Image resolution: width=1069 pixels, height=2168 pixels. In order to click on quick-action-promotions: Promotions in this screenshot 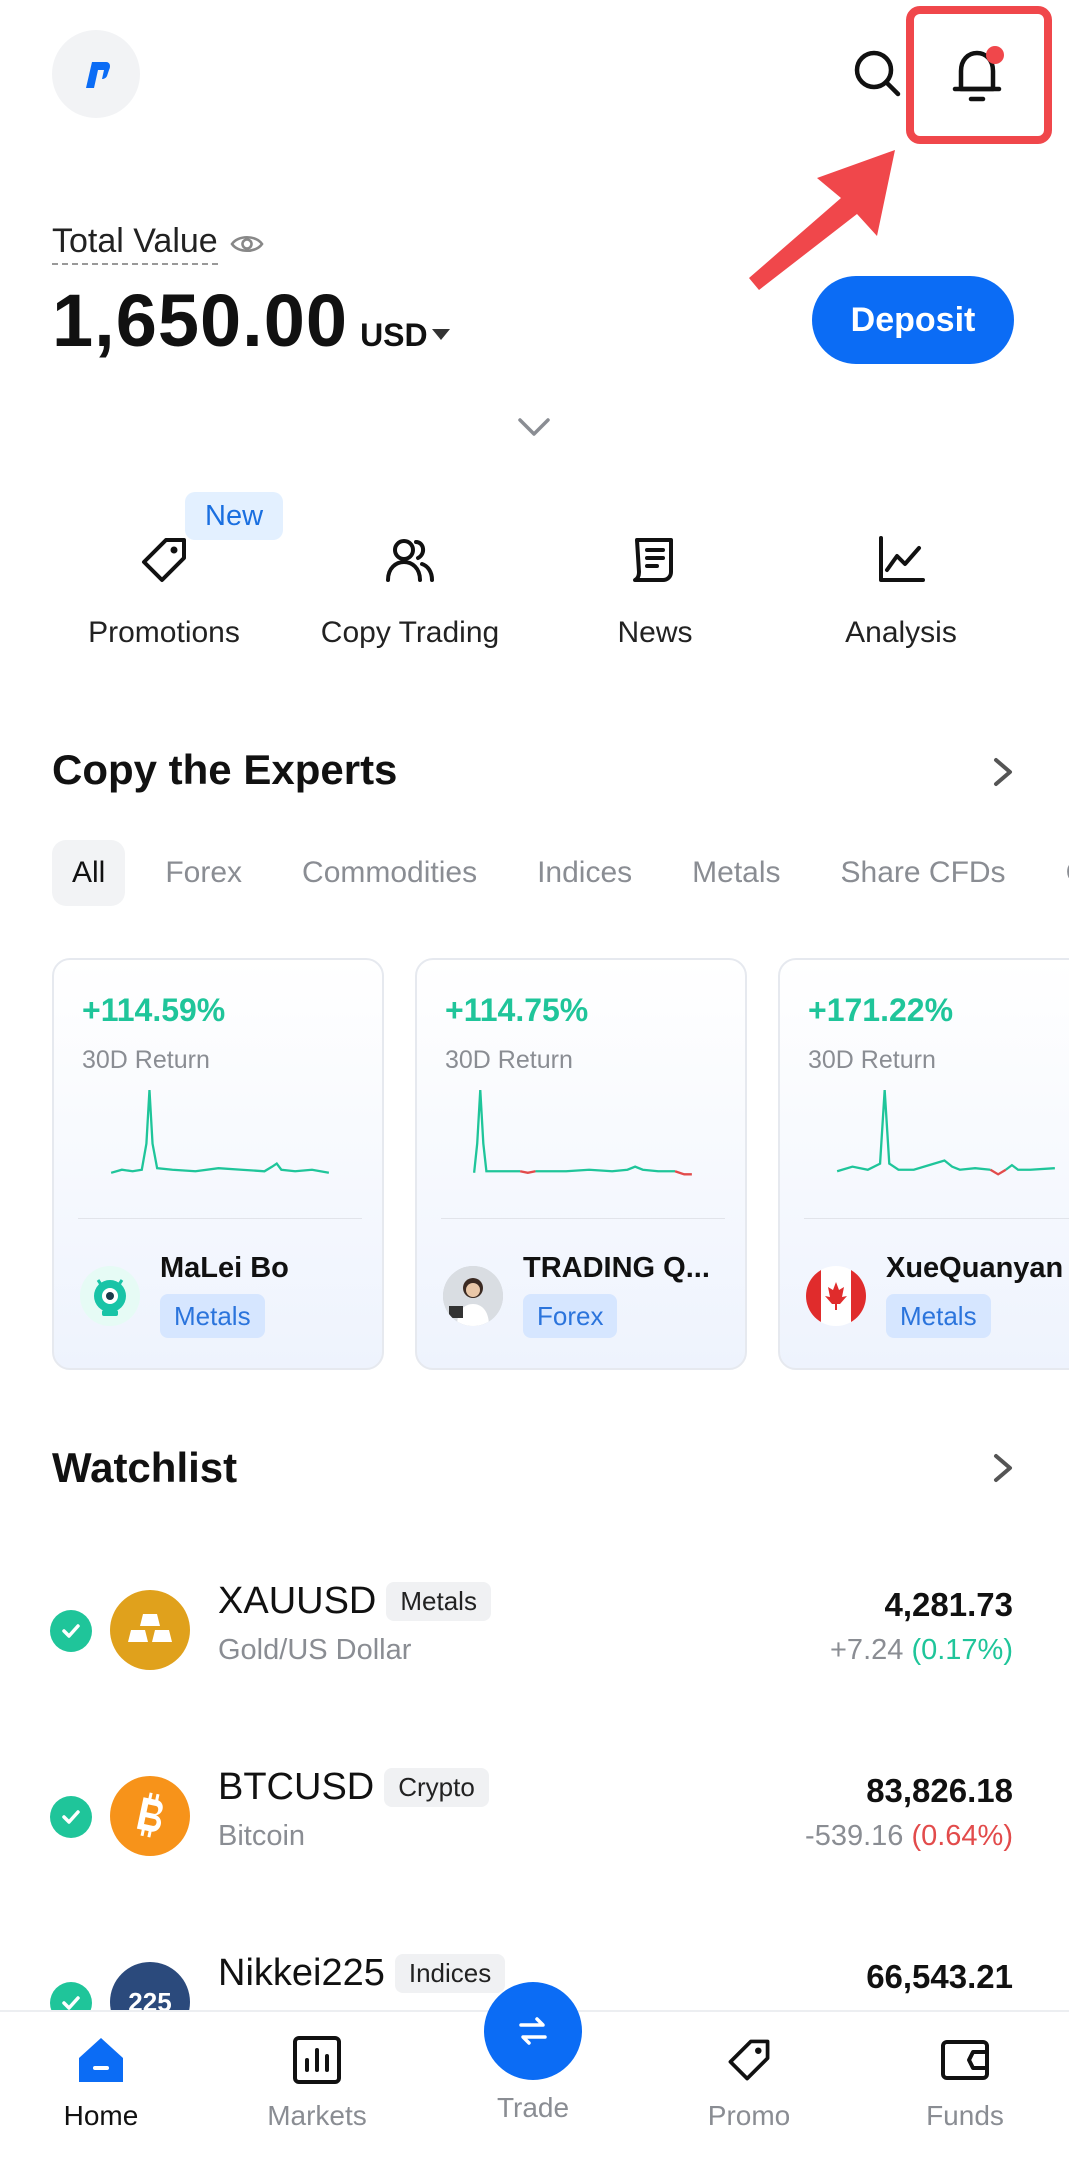, I will do `click(164, 590)`.